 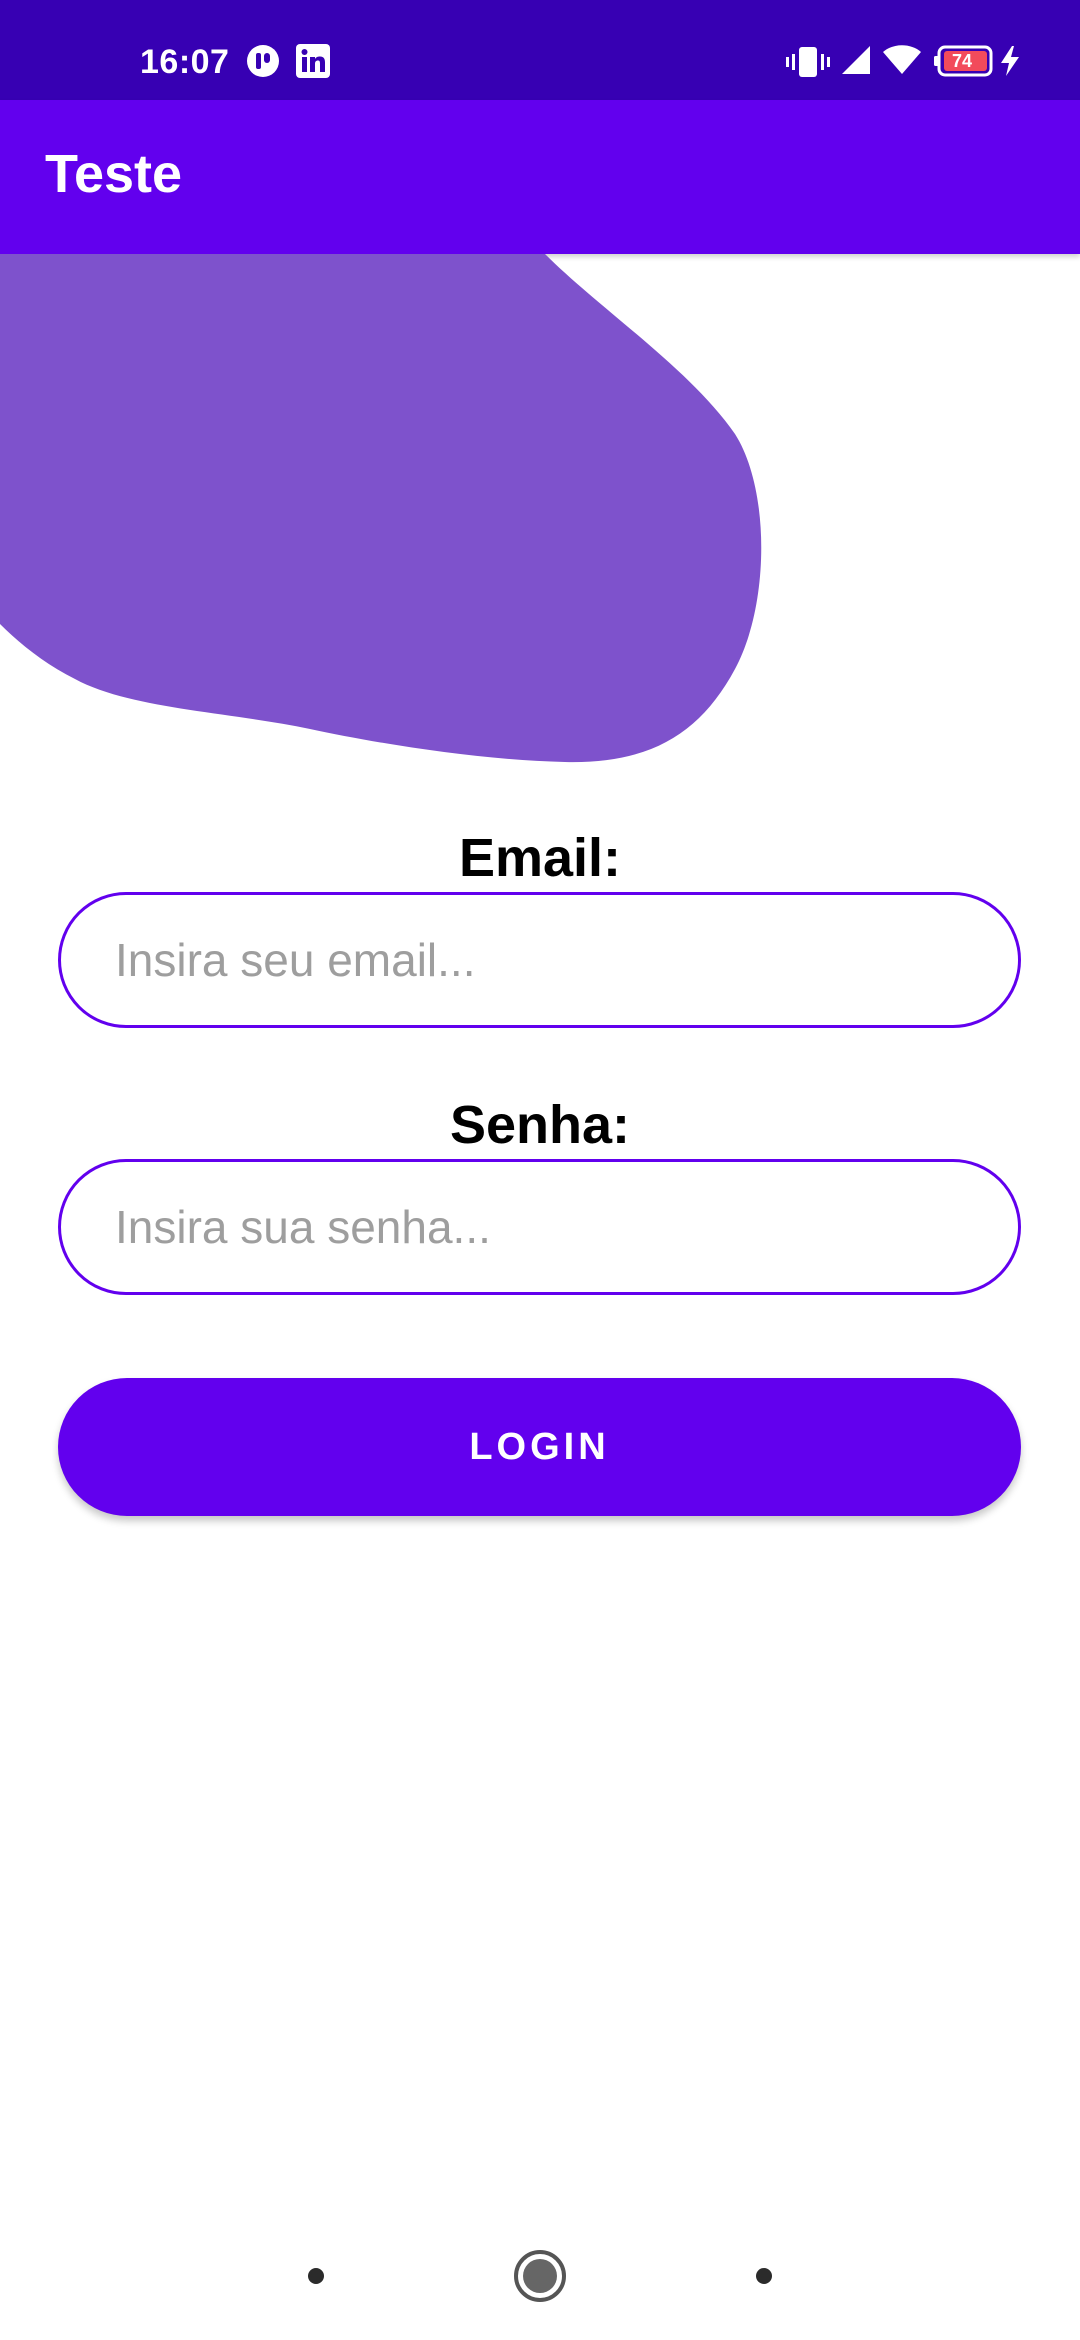 I want to click on email-label: Email:, so click(x=540, y=858).